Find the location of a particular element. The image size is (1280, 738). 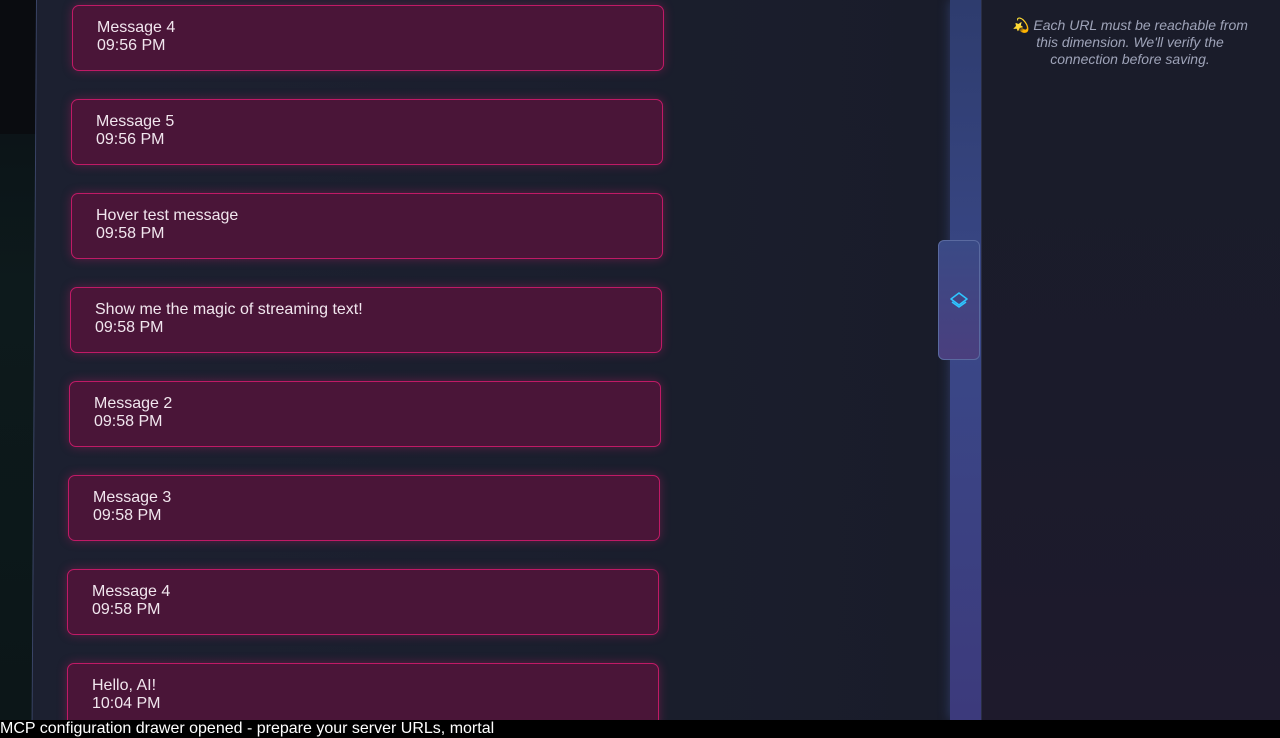

message-text: Message 3 is located at coordinates (132, 497).